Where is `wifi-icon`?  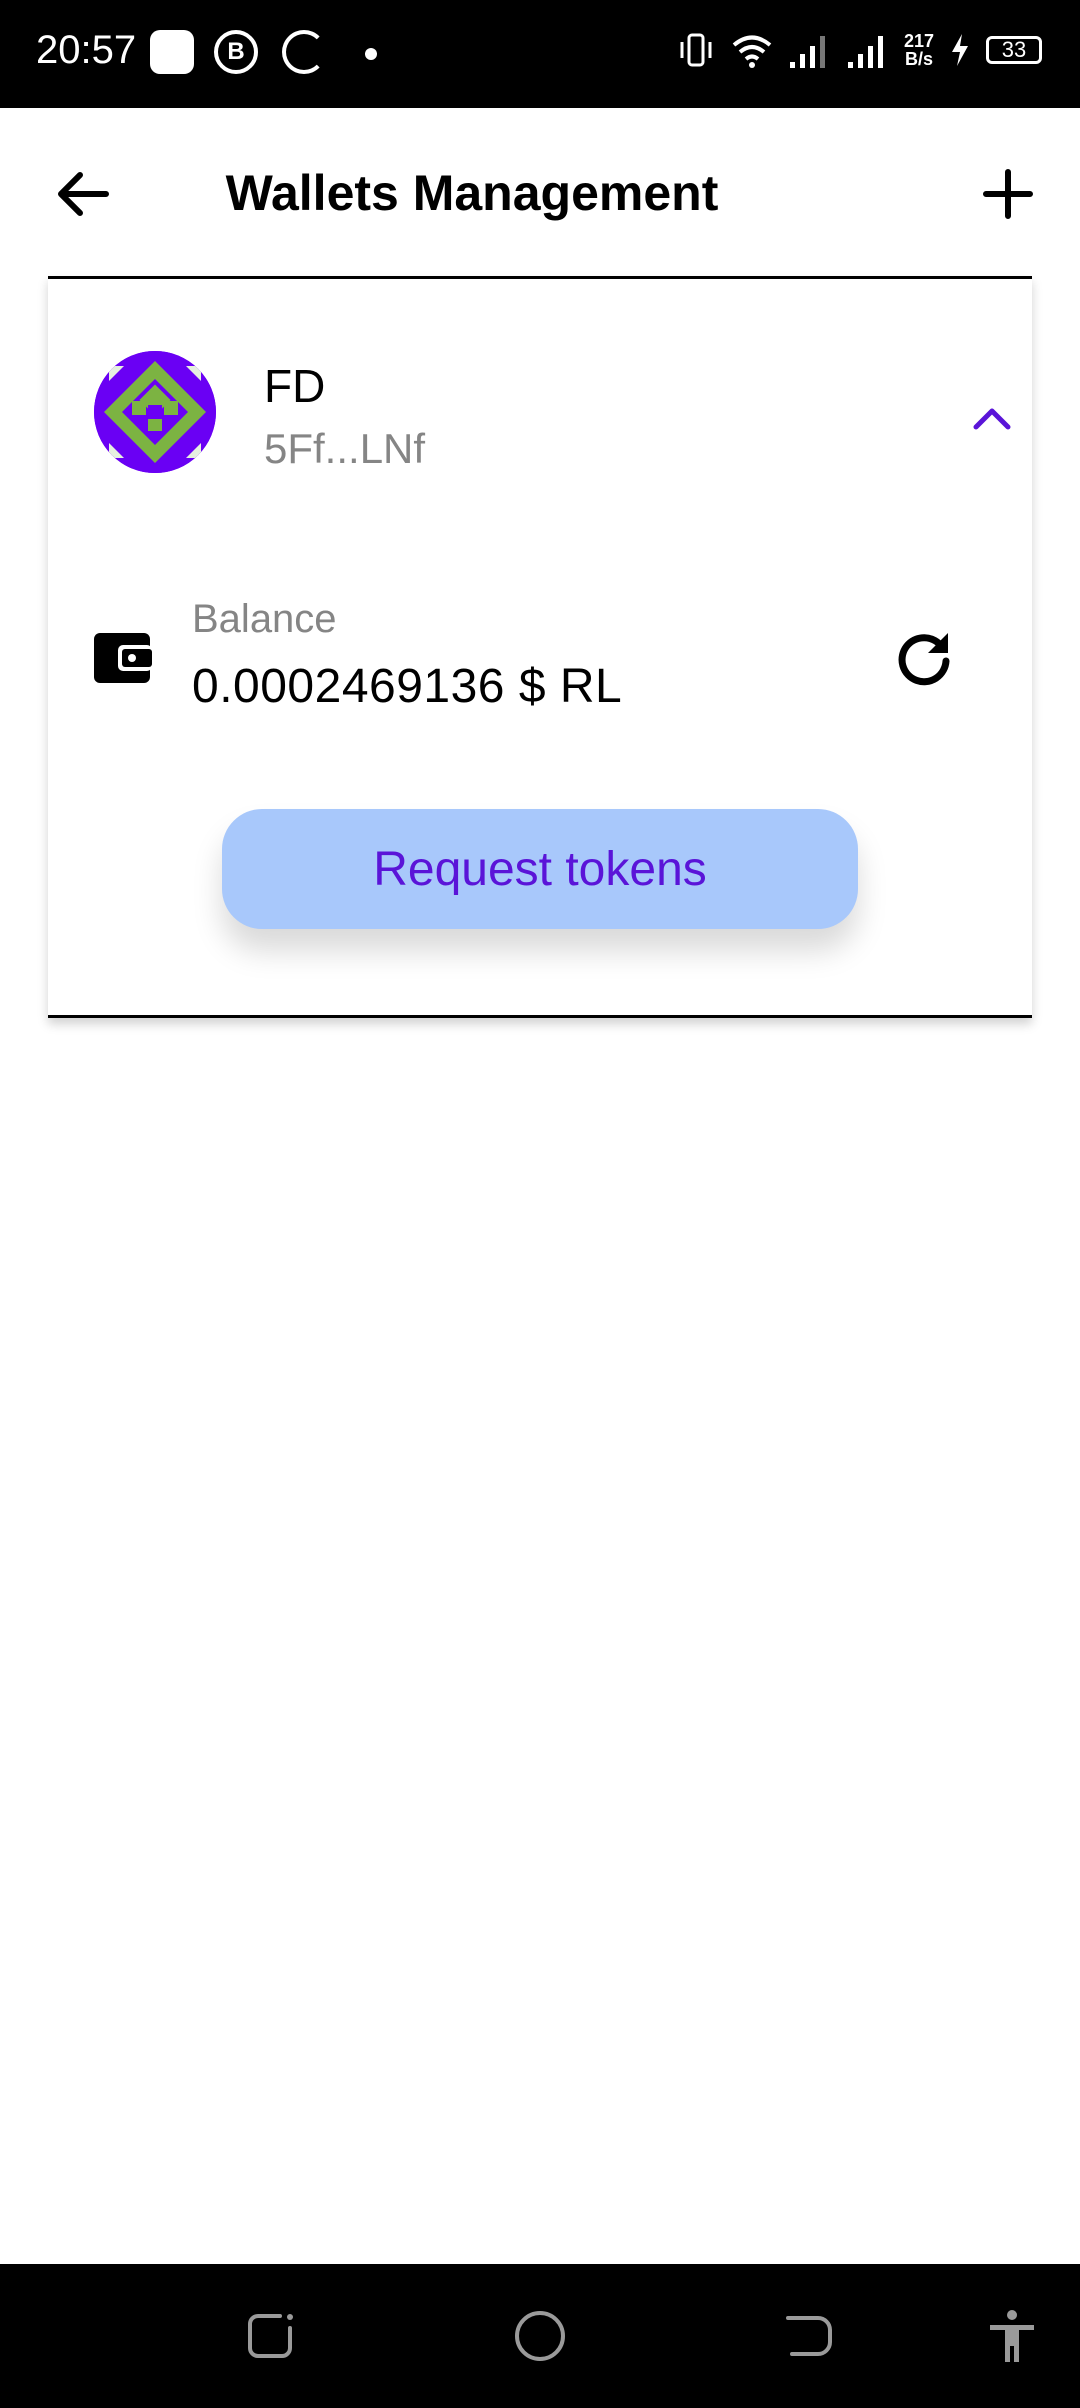 wifi-icon is located at coordinates (752, 51).